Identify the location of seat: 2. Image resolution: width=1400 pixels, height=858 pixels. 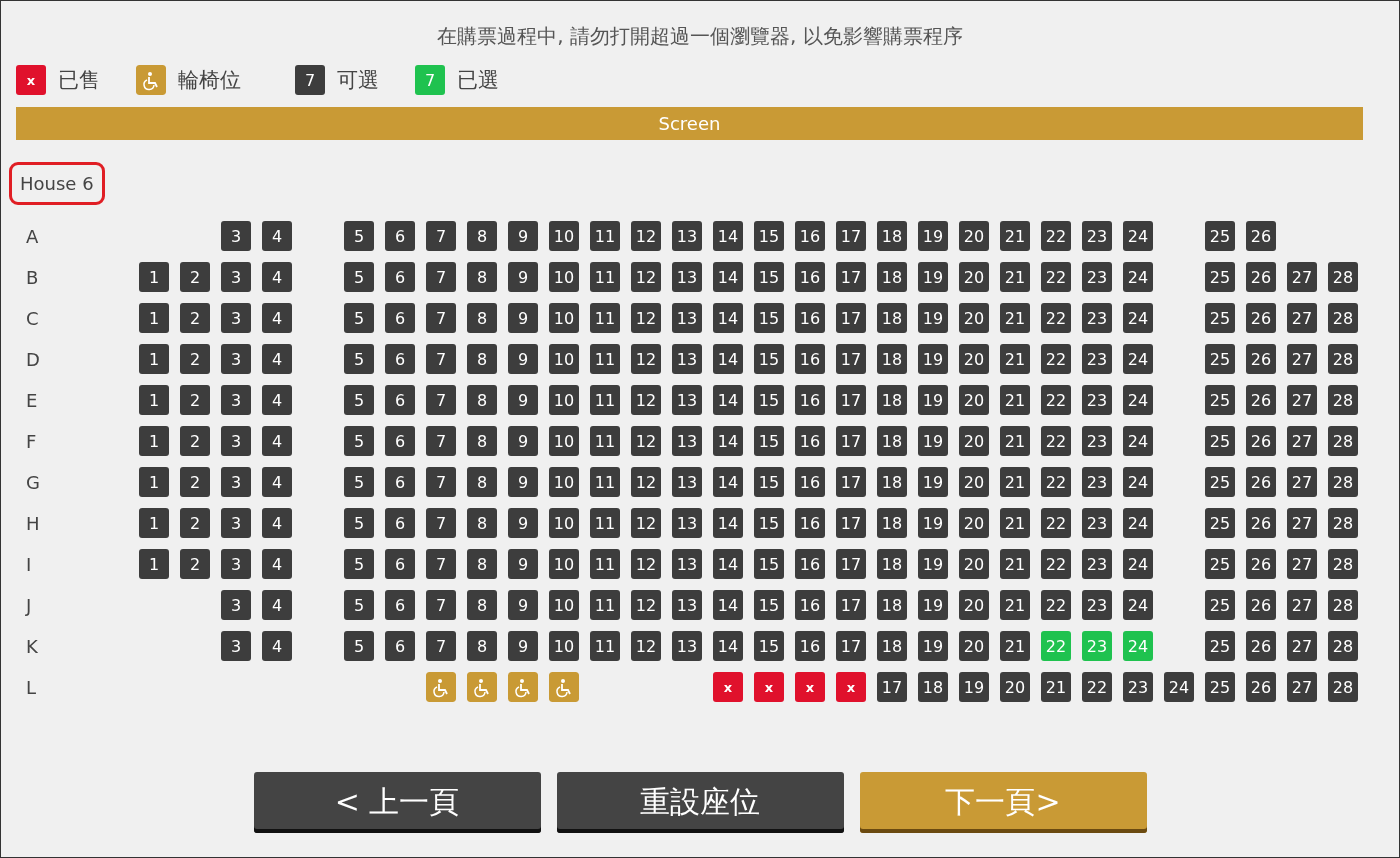
(195, 277).